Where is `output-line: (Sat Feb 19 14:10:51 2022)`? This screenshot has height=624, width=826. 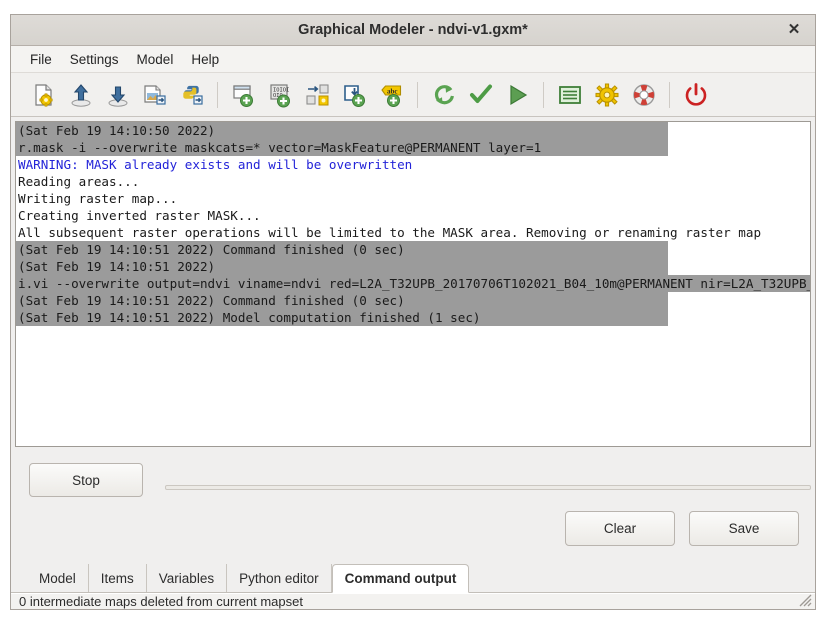 output-line: (Sat Feb 19 14:10:51 2022) is located at coordinates (413, 266).